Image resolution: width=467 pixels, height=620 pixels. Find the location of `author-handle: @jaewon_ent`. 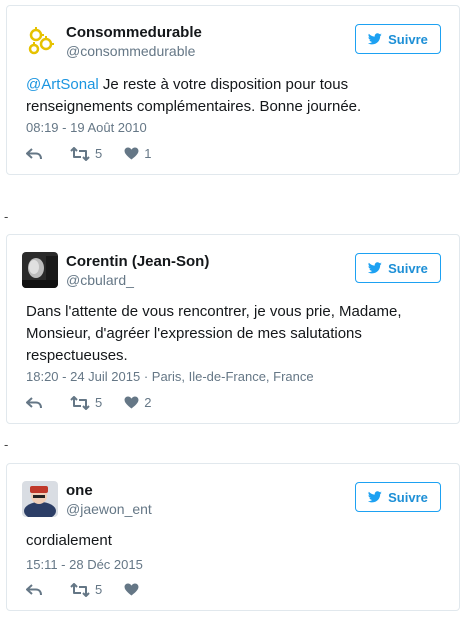

author-handle: @jaewon_ent is located at coordinates (109, 509).